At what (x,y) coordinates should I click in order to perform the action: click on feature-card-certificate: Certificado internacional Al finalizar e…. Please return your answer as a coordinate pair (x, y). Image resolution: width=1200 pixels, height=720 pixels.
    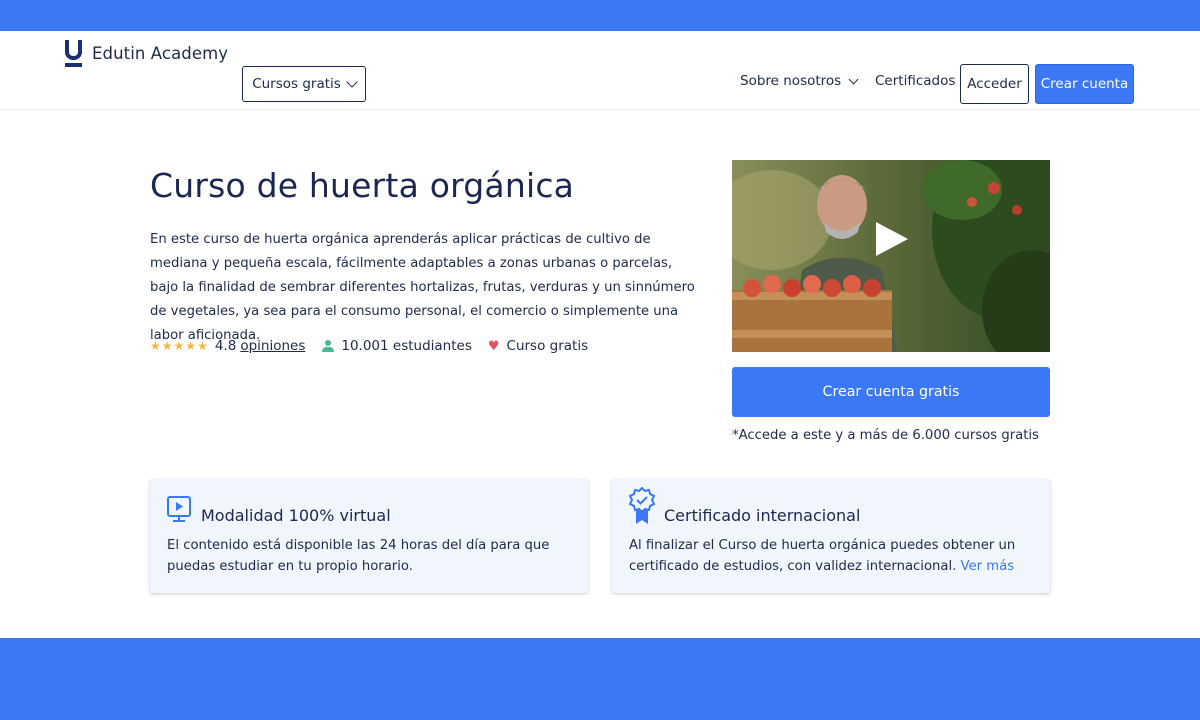
    Looking at the image, I should click on (831, 536).